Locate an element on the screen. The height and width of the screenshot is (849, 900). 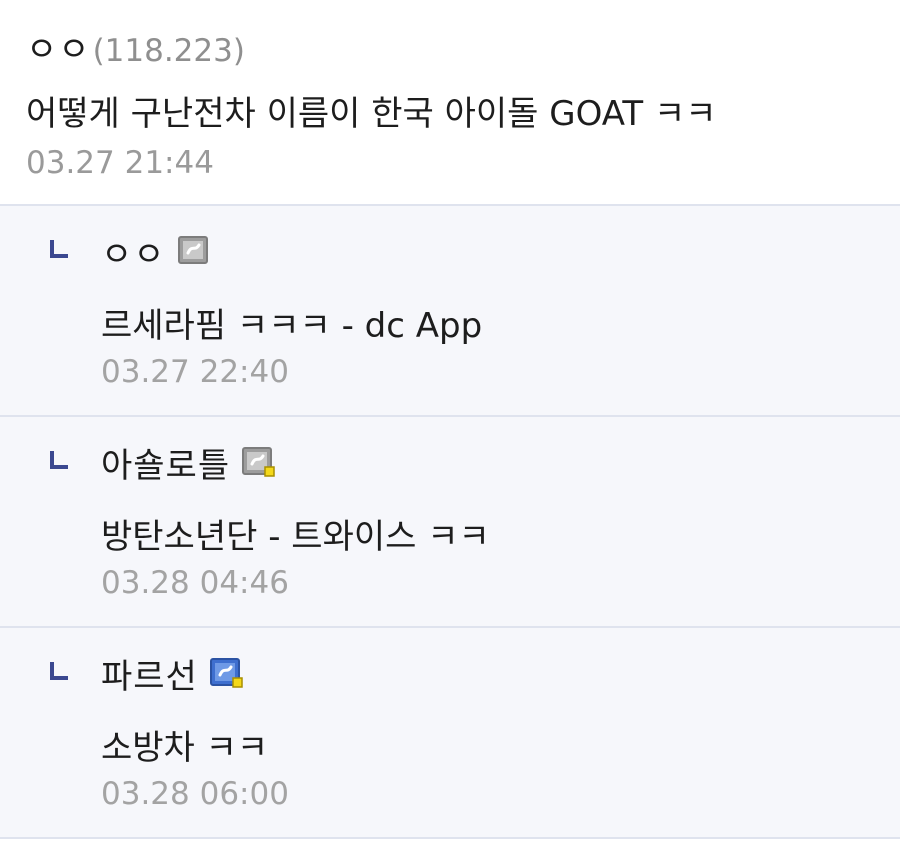
comment-text: 어떻게 구난전차 이름이 한국 아이돌 GOAT ㅋㅋ is located at coordinates (371, 114).